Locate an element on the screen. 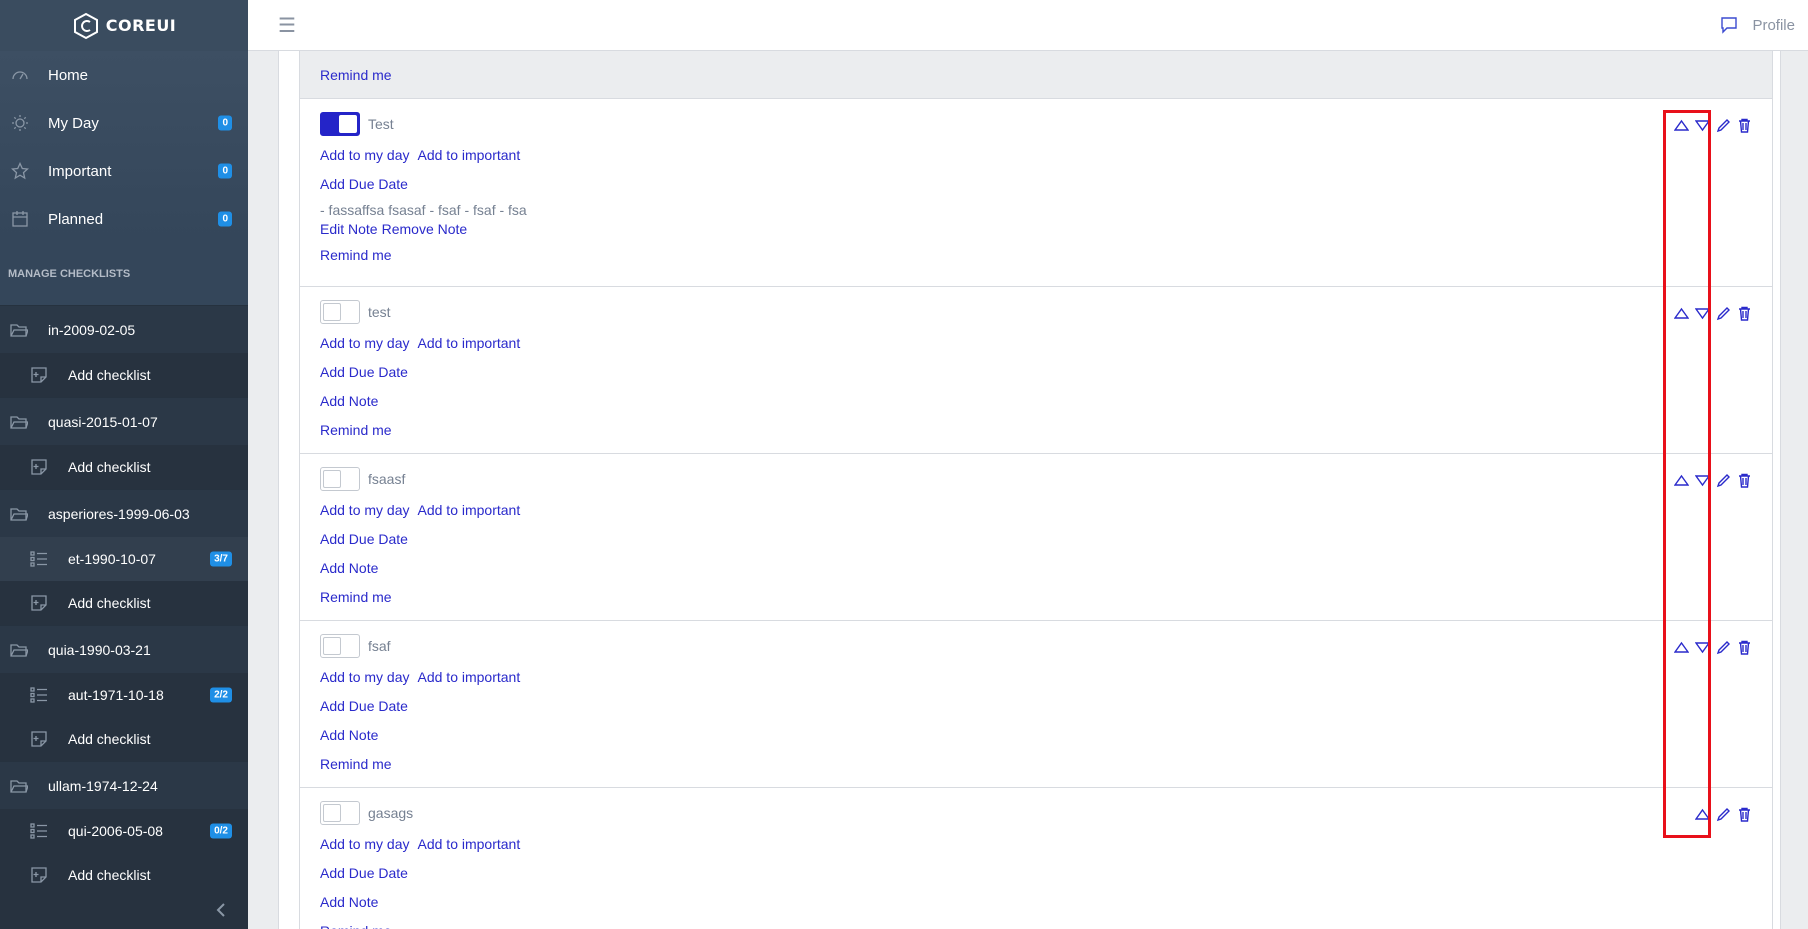  task-title: test is located at coordinates (379, 312).